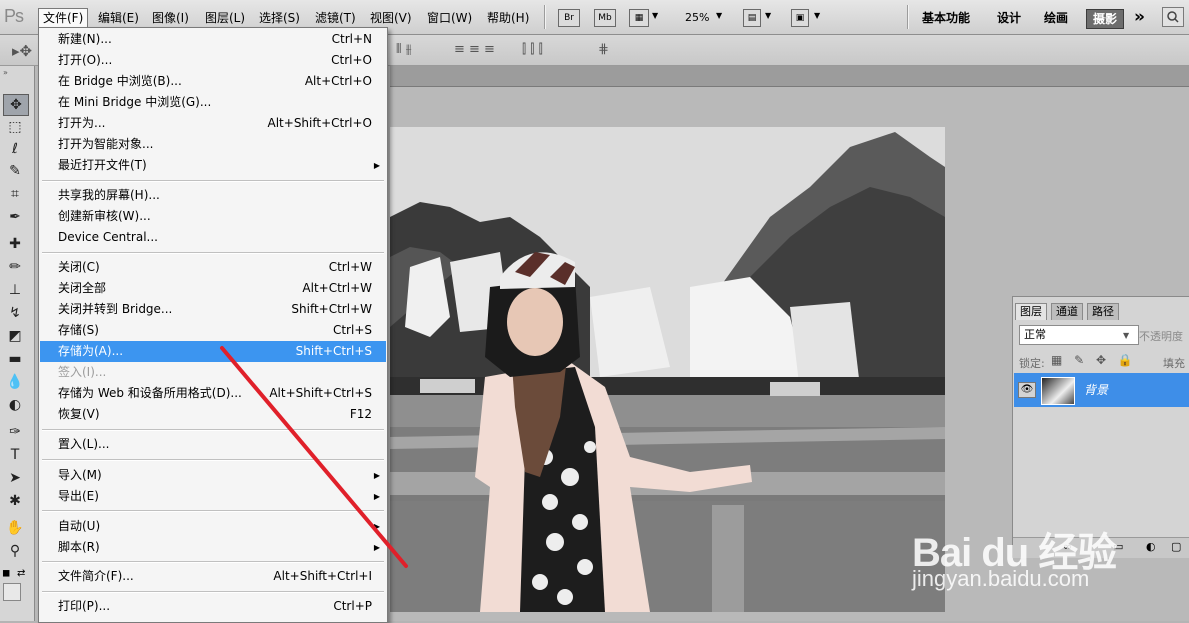 The height and width of the screenshot is (623, 1189). What do you see at coordinates (907, 17) in the screenshot?
I see `menubar-separator` at bounding box center [907, 17].